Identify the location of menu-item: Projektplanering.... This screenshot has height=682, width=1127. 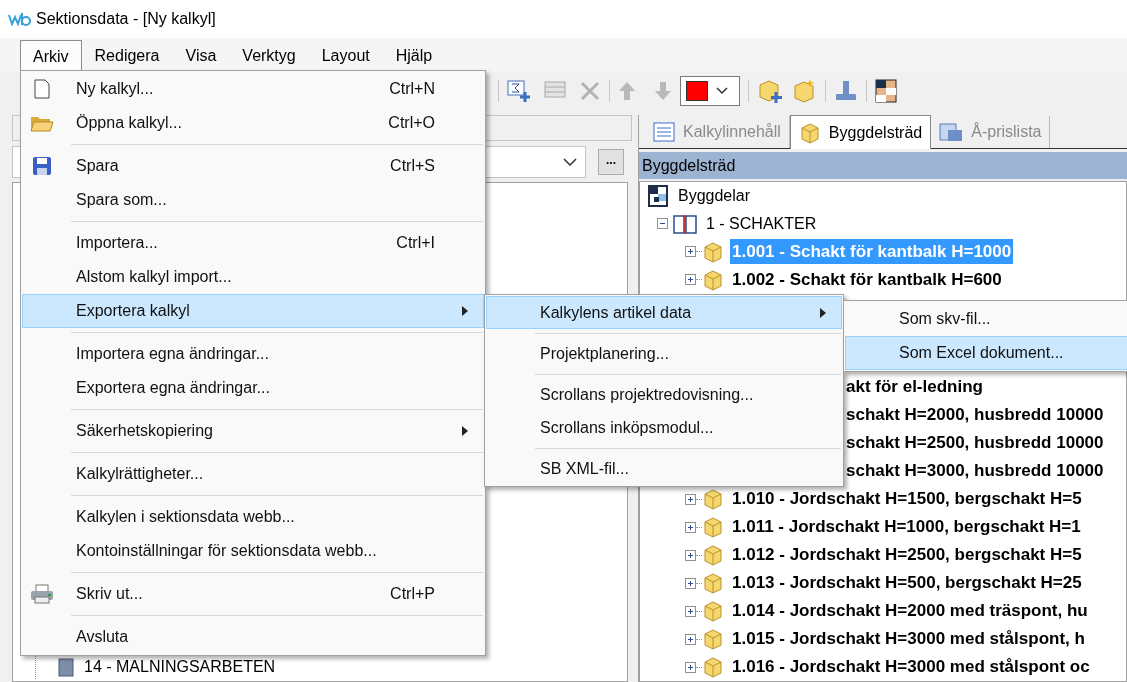
(664, 353).